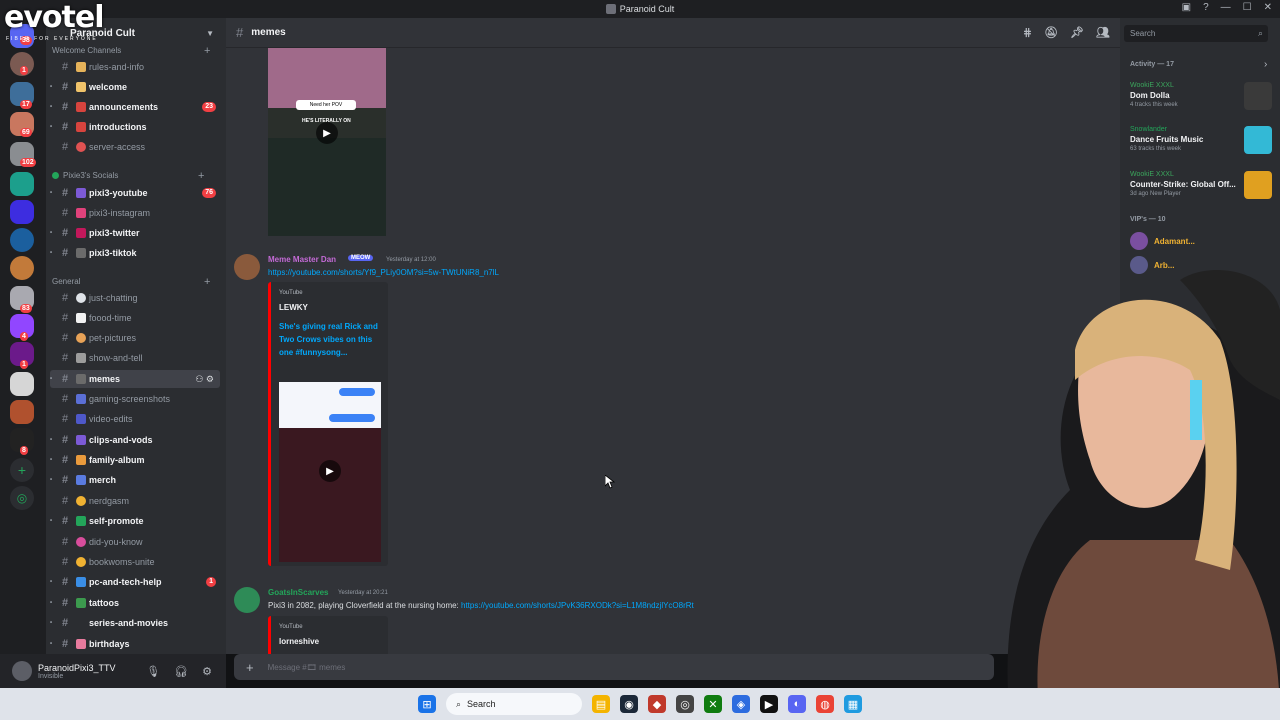  I want to click on windows-start-icon: ⊞, so click(427, 704).